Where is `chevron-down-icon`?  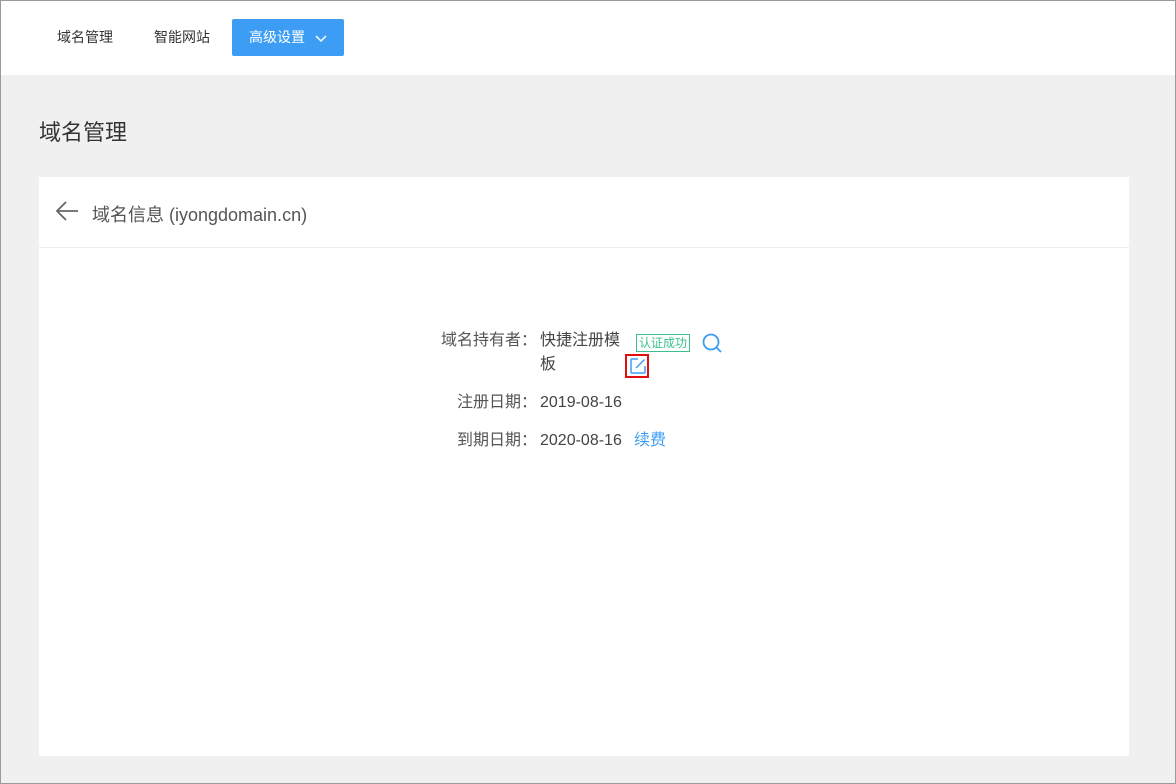
chevron-down-icon is located at coordinates (321, 38).